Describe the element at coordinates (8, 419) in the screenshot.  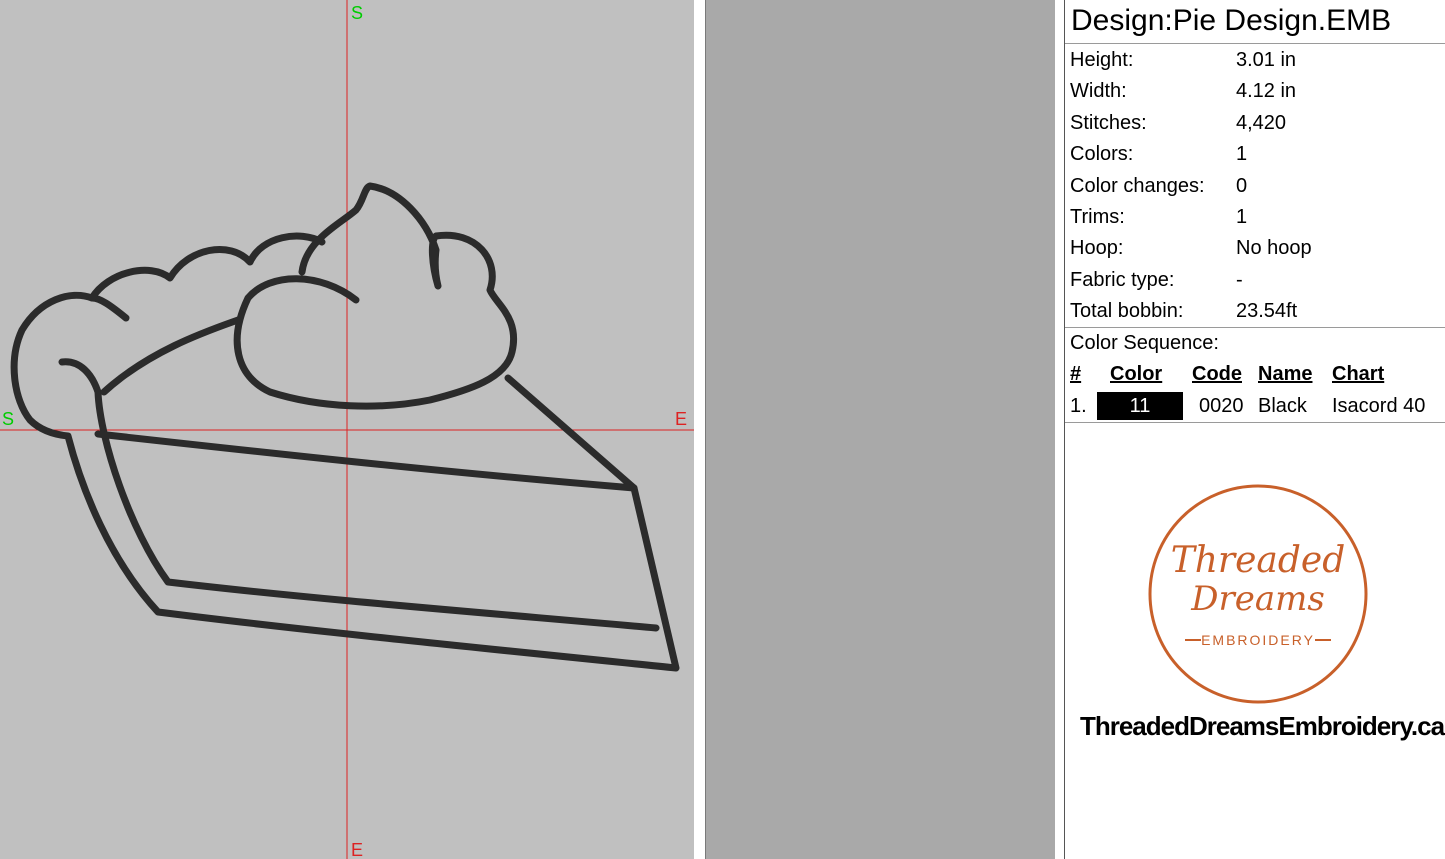
I see `axis-marker-left: S` at that location.